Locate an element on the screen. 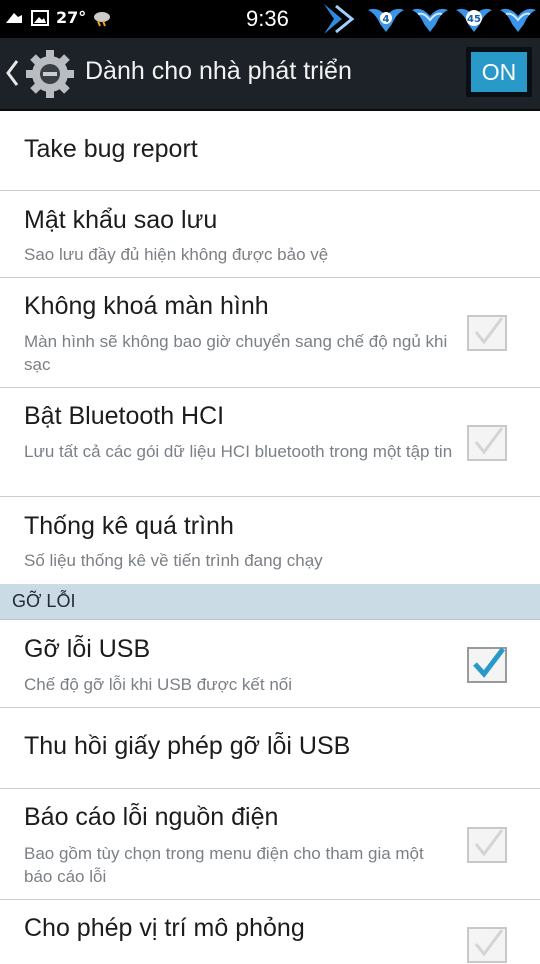 This screenshot has width=540, height=964. badge-left-number: 4 is located at coordinates (386, 19).